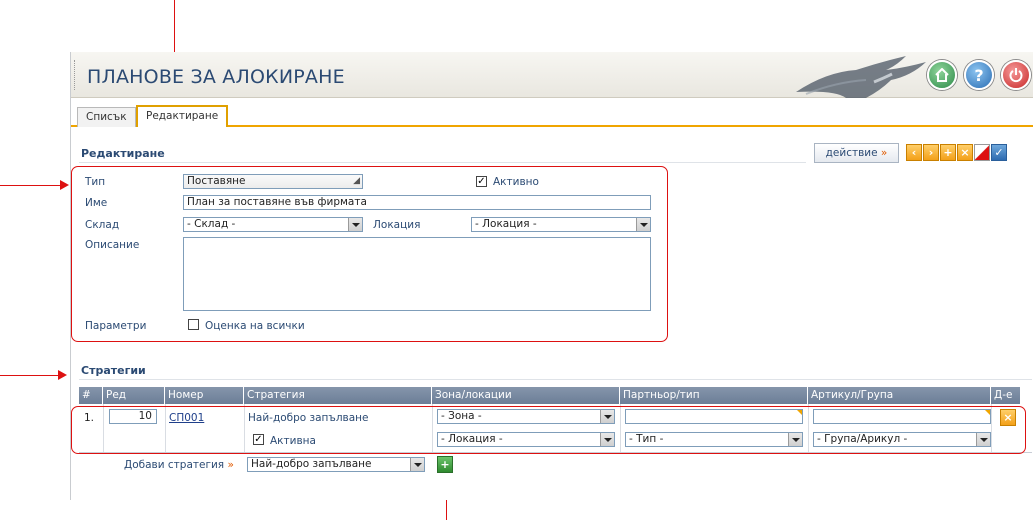 The width and height of the screenshot is (1033, 520). Describe the element at coordinates (75, 75) in the screenshot. I see `header-grip` at that location.